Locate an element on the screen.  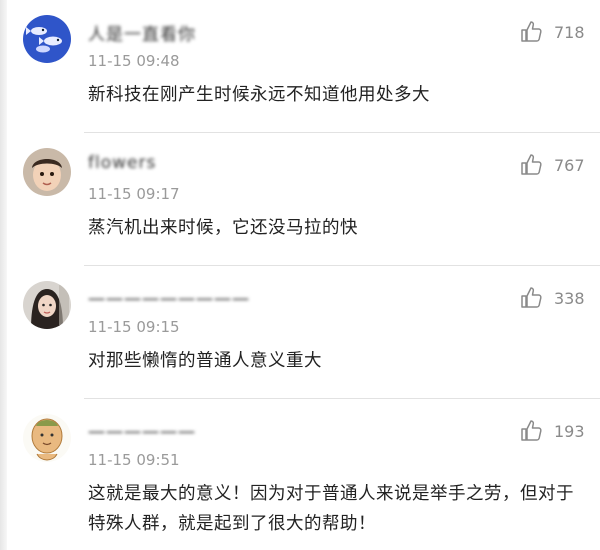
username: 人是一直看你 is located at coordinates (142, 32).